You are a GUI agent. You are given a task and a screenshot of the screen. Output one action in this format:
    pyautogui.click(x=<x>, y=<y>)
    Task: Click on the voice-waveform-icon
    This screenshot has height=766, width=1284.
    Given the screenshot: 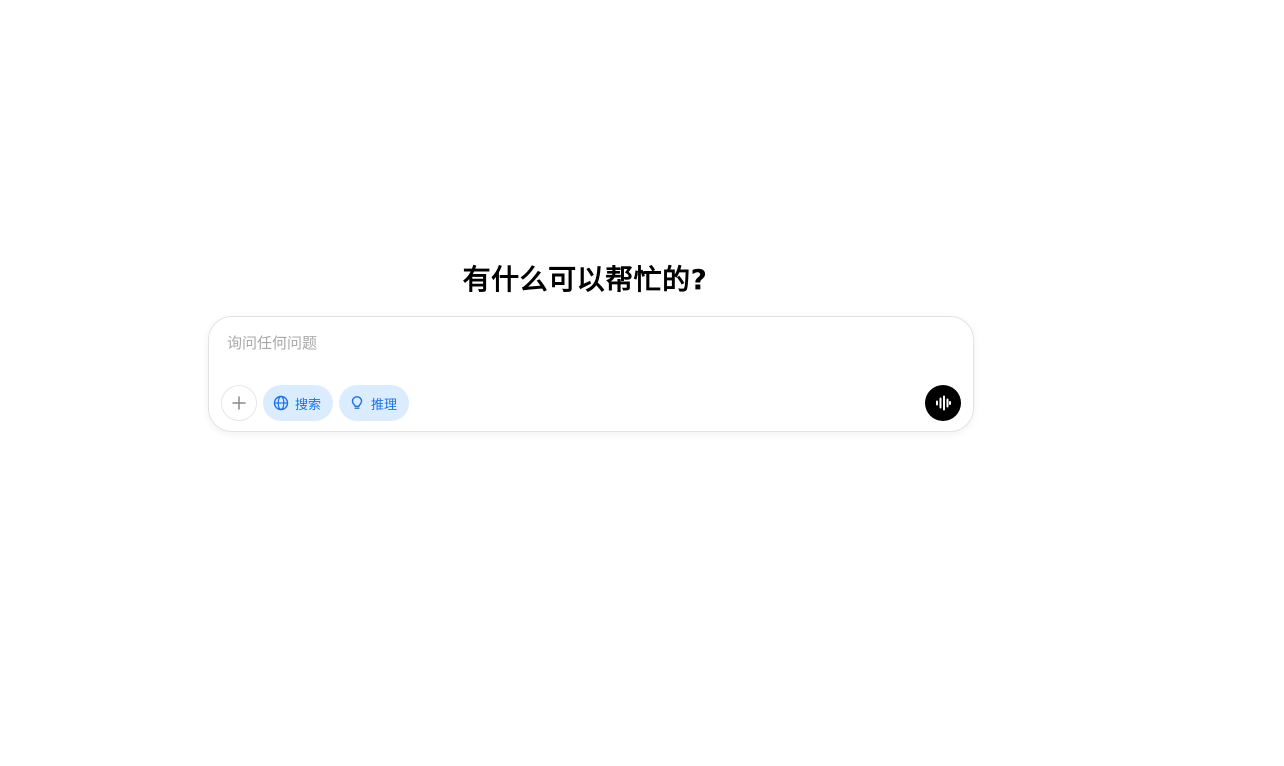 What is the action you would take?
    pyautogui.click(x=943, y=403)
    